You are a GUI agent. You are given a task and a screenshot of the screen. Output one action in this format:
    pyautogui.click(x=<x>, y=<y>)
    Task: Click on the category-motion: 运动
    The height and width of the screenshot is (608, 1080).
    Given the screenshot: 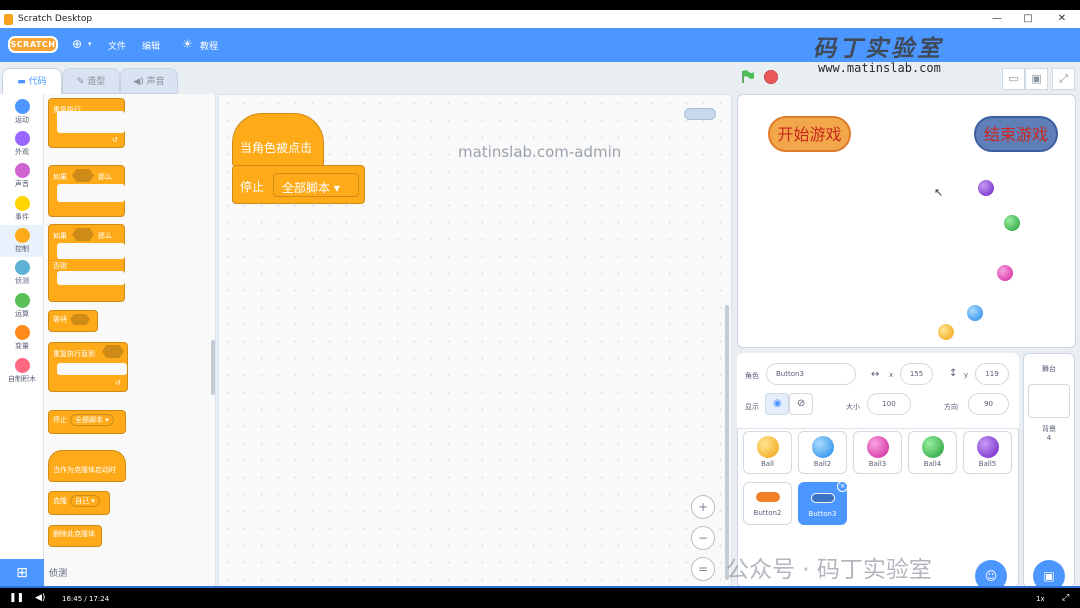 What is the action you would take?
    pyautogui.click(x=22, y=112)
    